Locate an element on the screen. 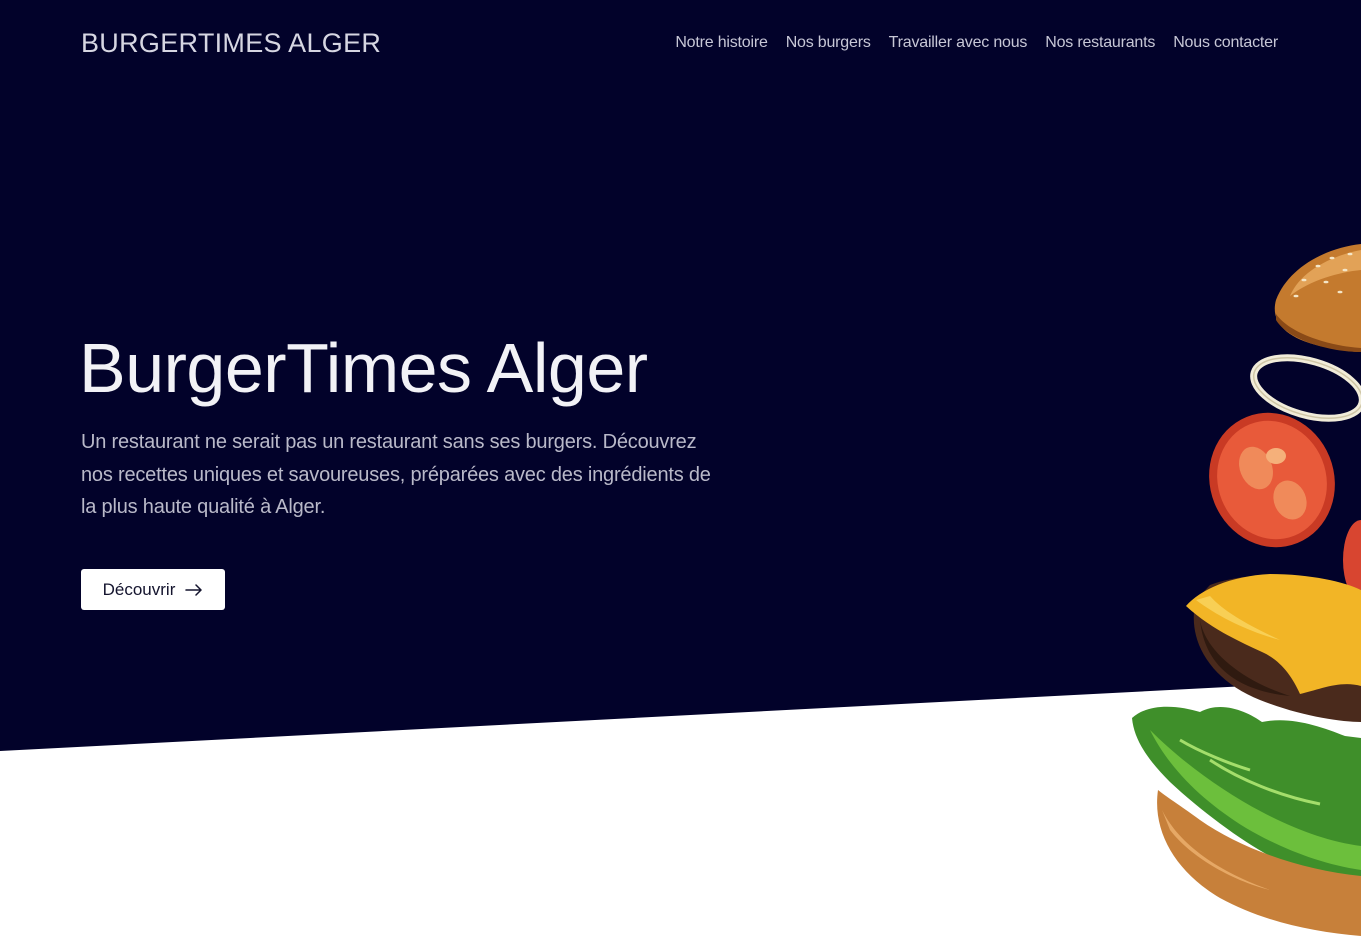  nav-item: Nos burgers is located at coordinates (828, 43).